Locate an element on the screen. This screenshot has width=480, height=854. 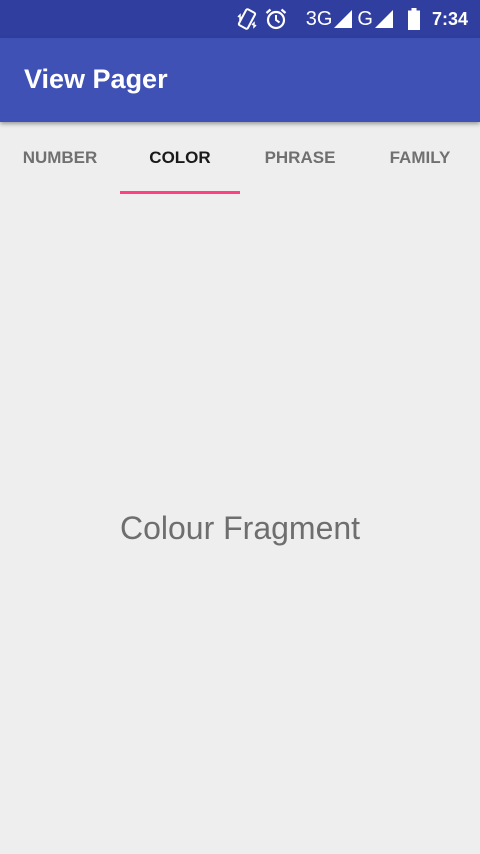
alarm-icon is located at coordinates (276, 19).